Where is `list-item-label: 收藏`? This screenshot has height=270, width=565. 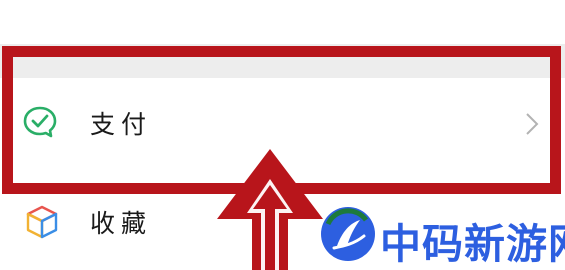 list-item-label: 收藏 is located at coordinates (121, 223).